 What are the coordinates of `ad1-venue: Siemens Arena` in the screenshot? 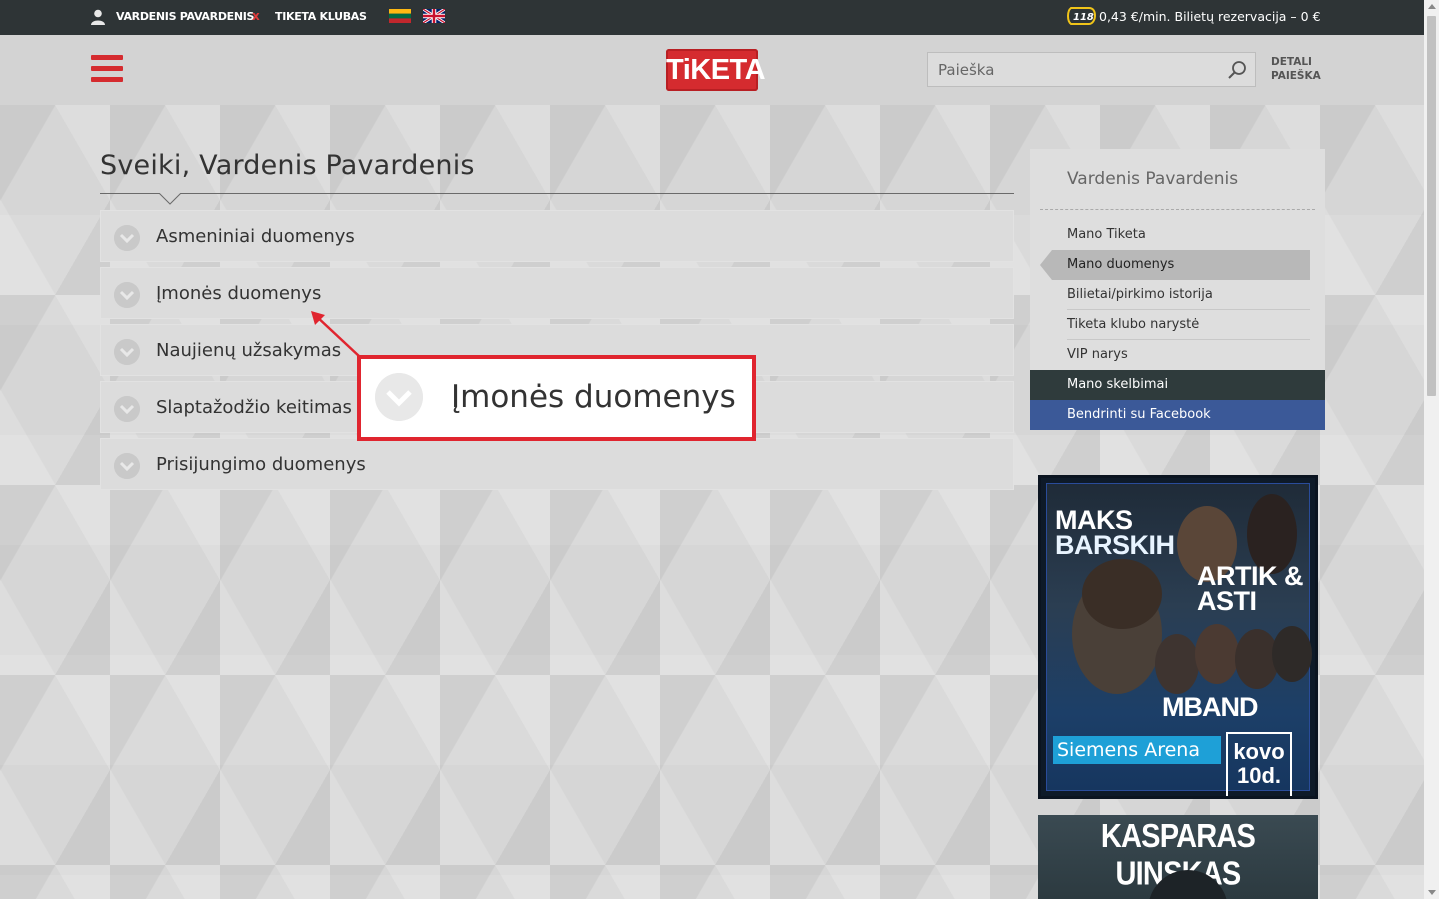 It's located at (1137, 750).